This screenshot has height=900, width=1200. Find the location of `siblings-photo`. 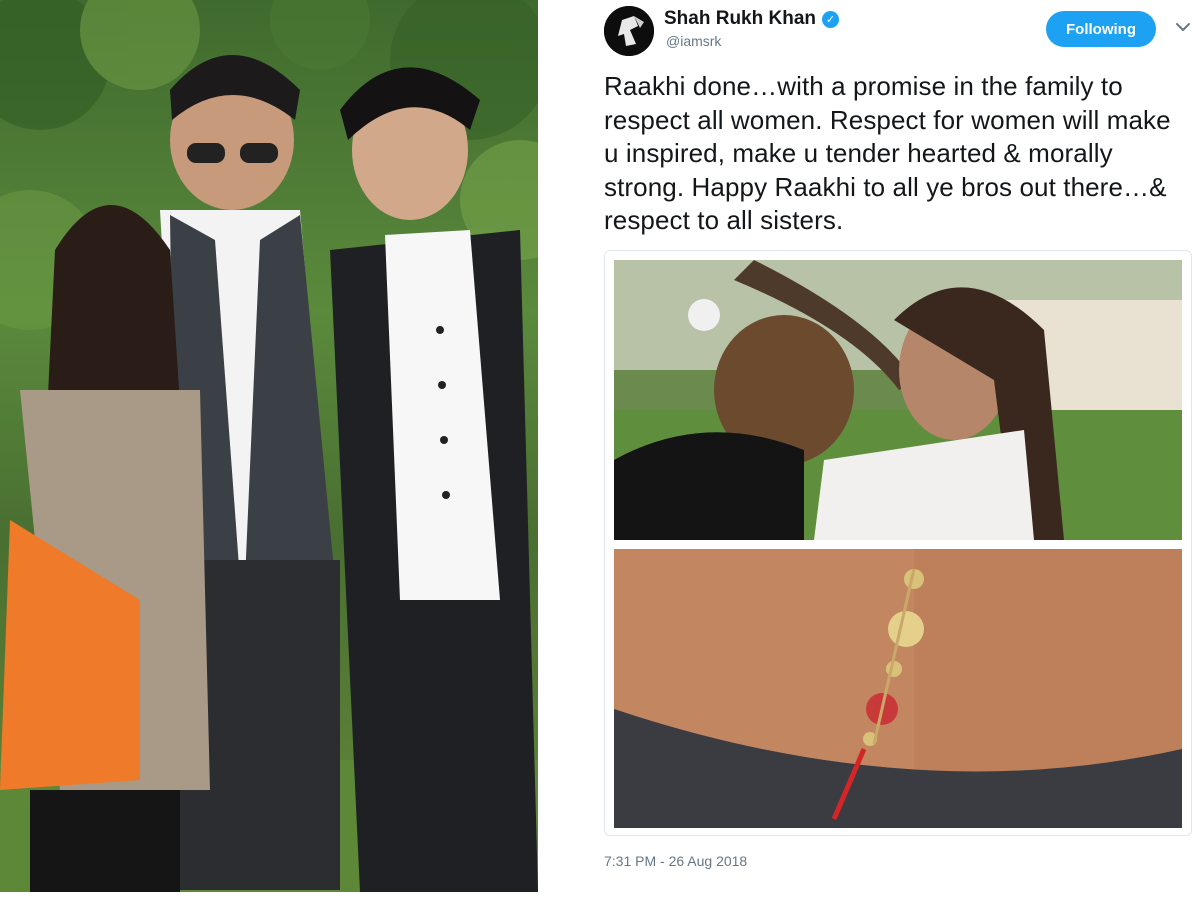

siblings-photo is located at coordinates (898, 400).